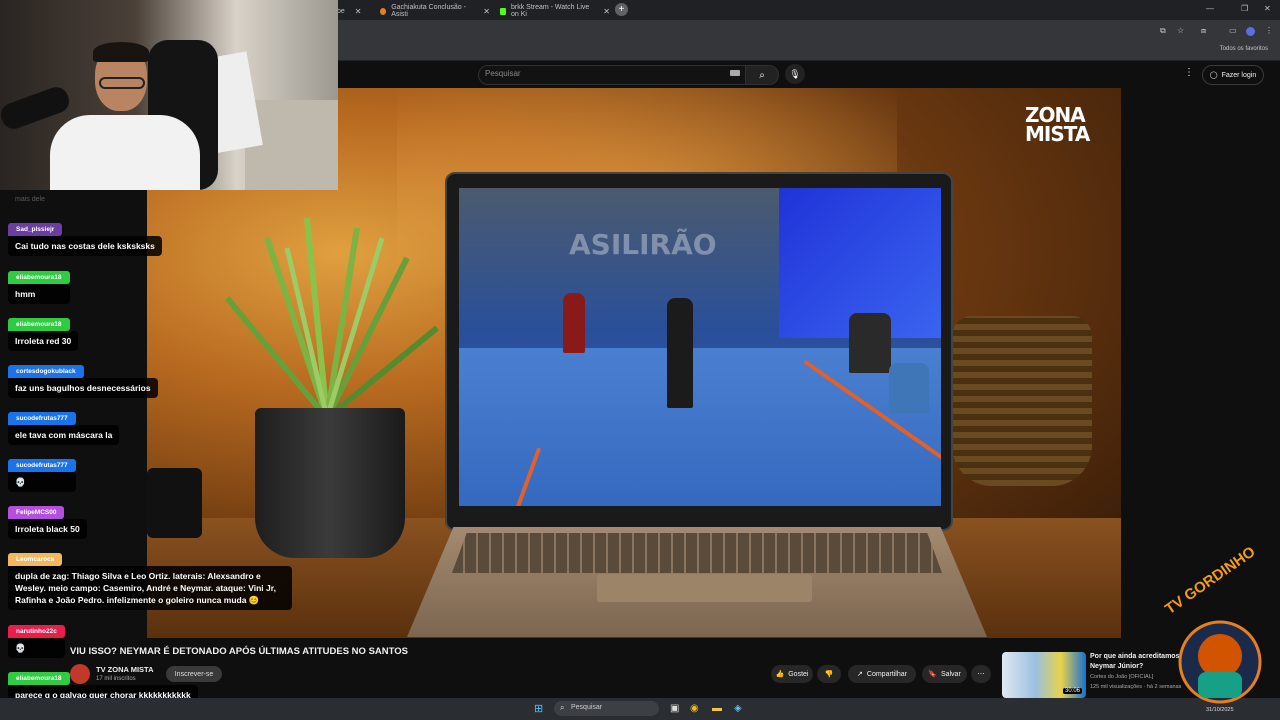 The image size is (1280, 720). What do you see at coordinates (717, 708) in the screenshot?
I see `file-explorer-icon: ▬` at bounding box center [717, 708].